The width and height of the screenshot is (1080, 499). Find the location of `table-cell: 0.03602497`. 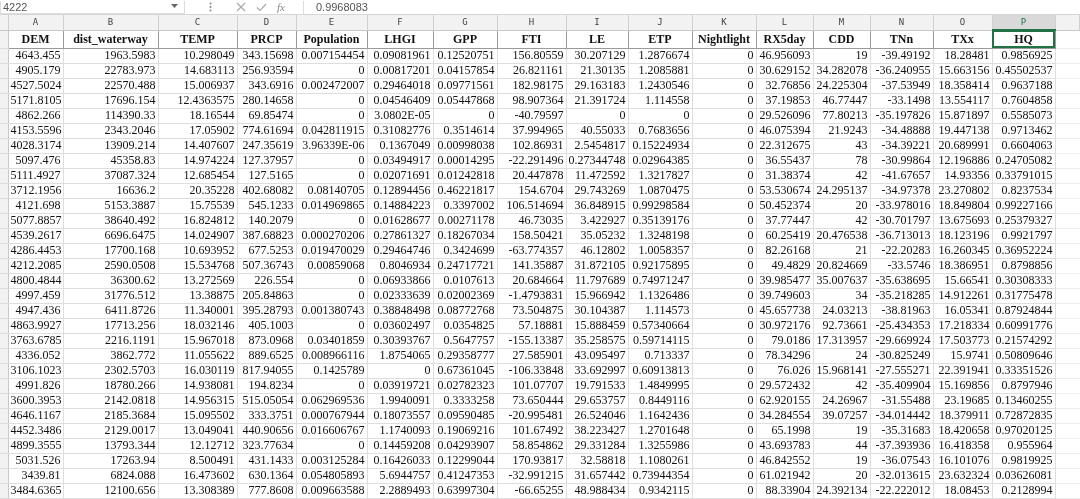

table-cell: 0.03602497 is located at coordinates (400, 325).